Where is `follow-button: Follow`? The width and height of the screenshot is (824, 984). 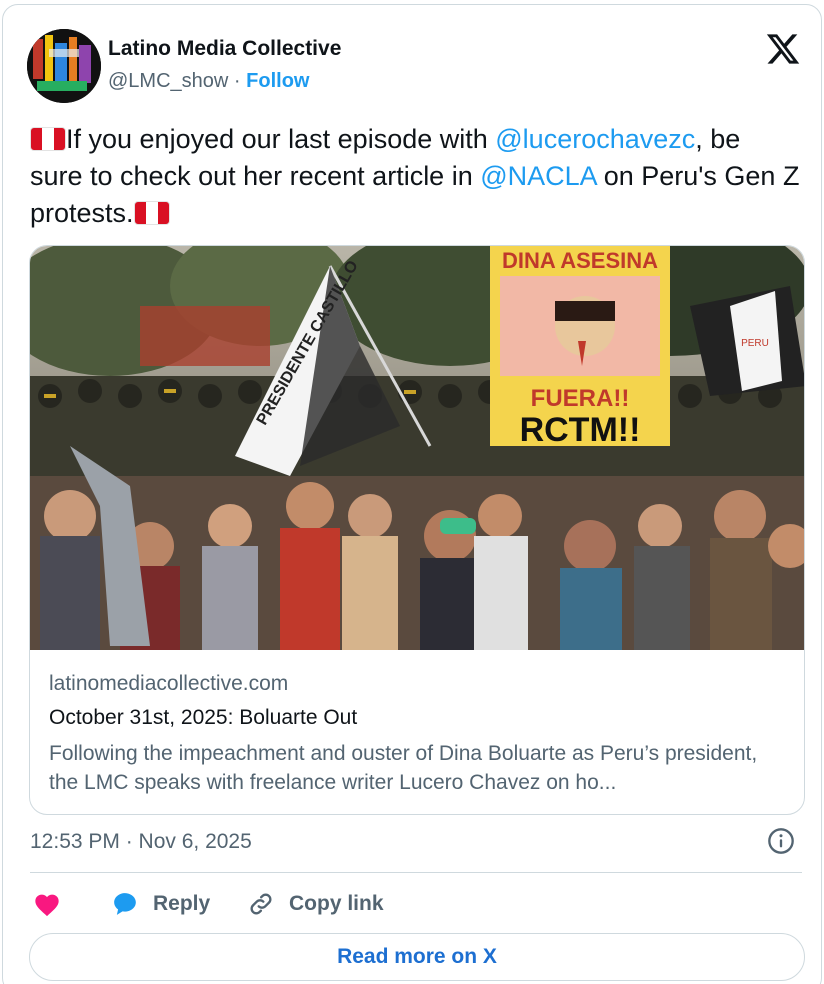 follow-button: Follow is located at coordinates (277, 81).